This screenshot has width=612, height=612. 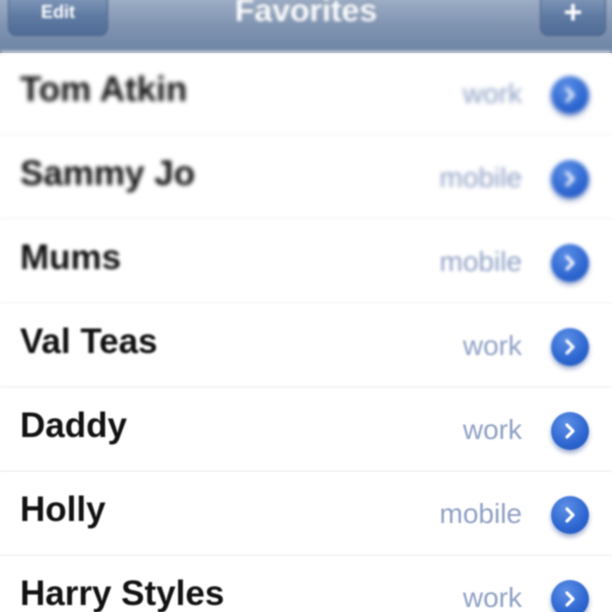 What do you see at coordinates (306, 14) in the screenshot?
I see `page-title: Favorites` at bounding box center [306, 14].